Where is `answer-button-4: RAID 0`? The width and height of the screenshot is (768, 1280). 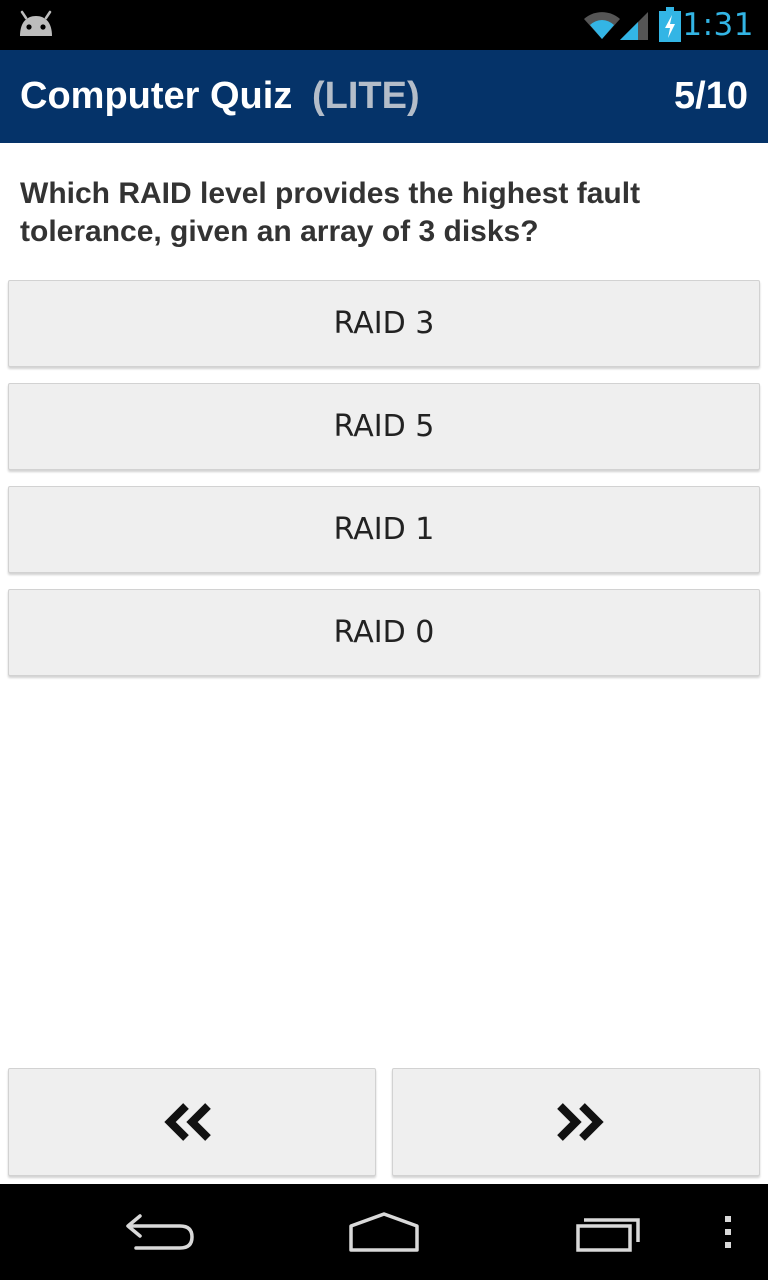
answer-button-4: RAID 0 is located at coordinates (384, 632).